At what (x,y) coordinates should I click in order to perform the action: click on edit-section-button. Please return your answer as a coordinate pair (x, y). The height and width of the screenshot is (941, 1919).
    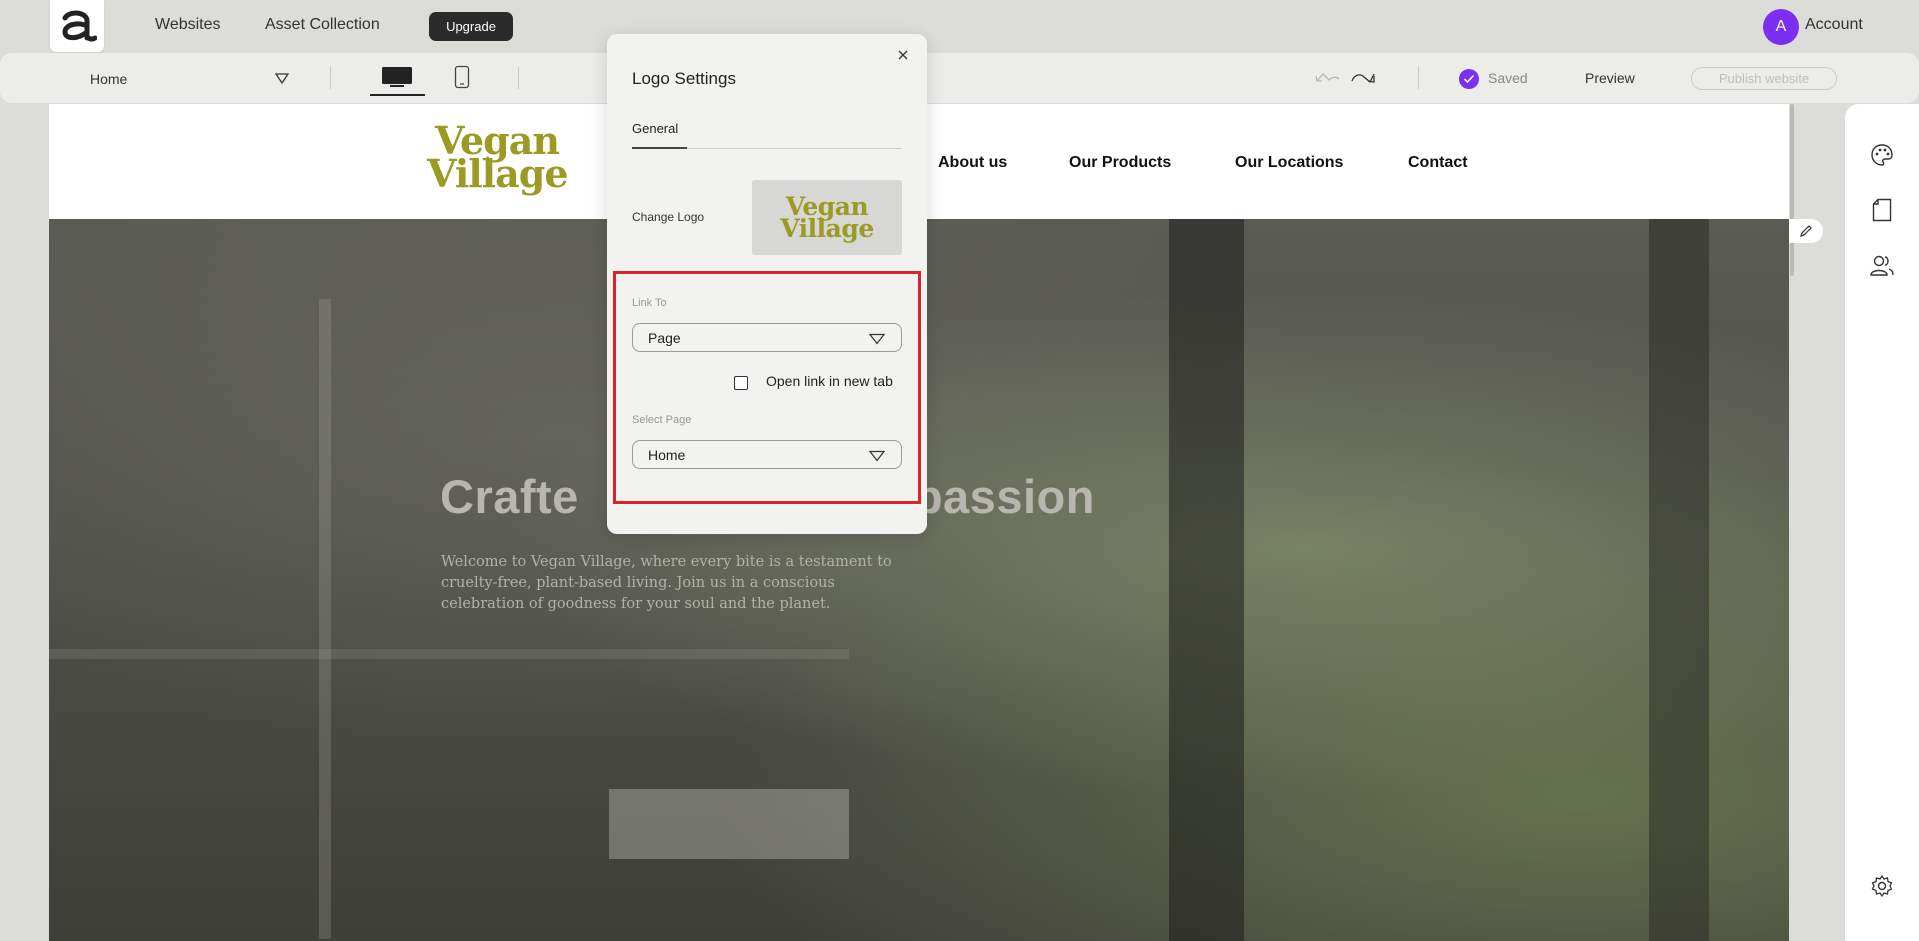
    Looking at the image, I should click on (1806, 231).